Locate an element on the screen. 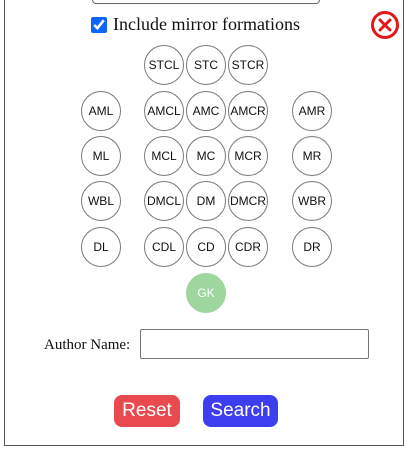 This screenshot has height=458, width=414. position-mcl: MCL is located at coordinates (164, 156).